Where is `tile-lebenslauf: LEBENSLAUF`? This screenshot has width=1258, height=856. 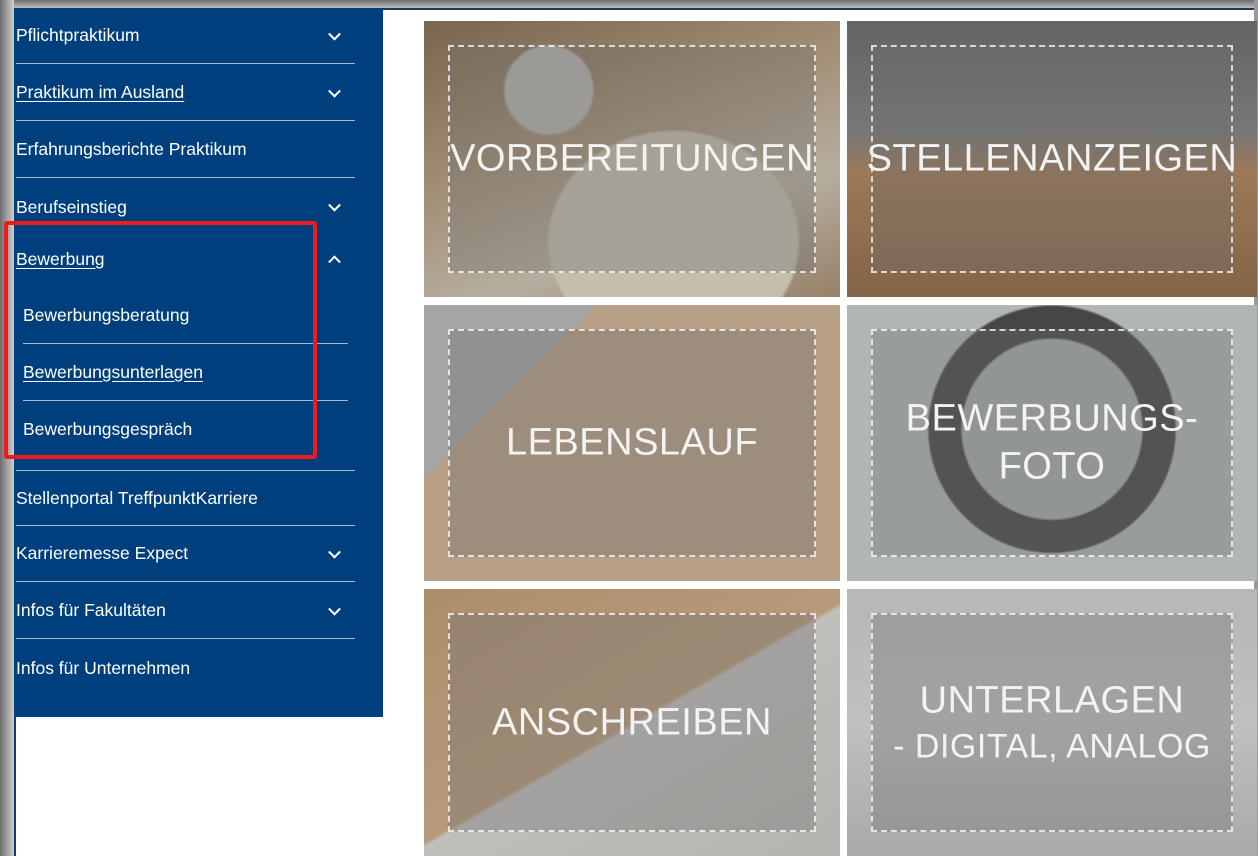
tile-lebenslauf: LEBENSLAUF is located at coordinates (632, 443).